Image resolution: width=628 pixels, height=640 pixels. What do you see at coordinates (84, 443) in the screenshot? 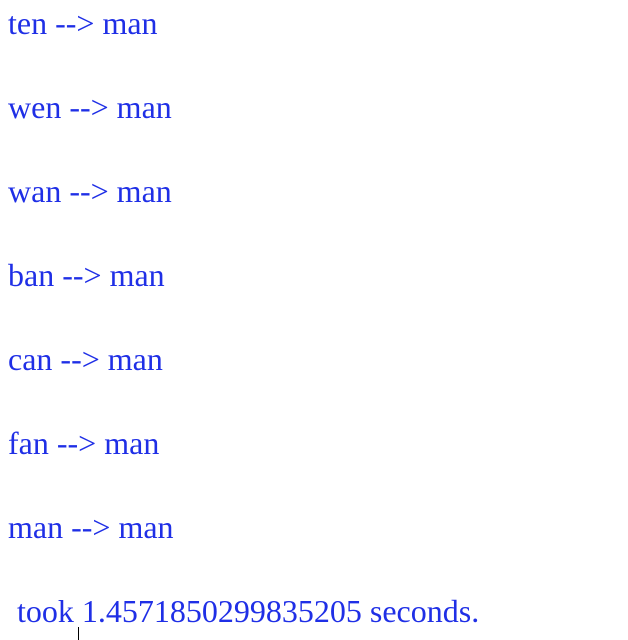
I see `output-line: fan --> man` at bounding box center [84, 443].